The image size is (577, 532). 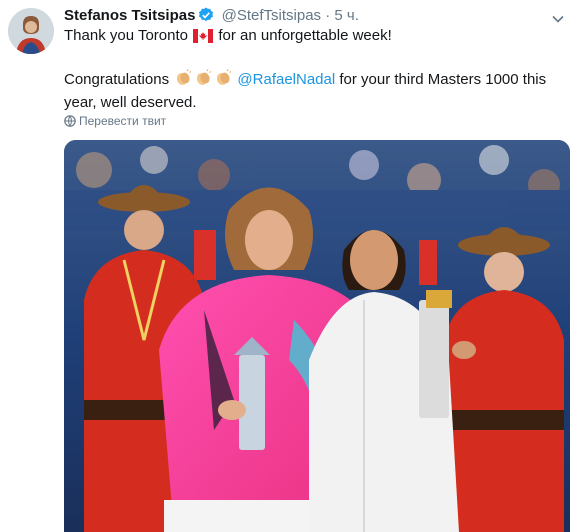 I want to click on canada-flag-icon, so click(x=203, y=39).